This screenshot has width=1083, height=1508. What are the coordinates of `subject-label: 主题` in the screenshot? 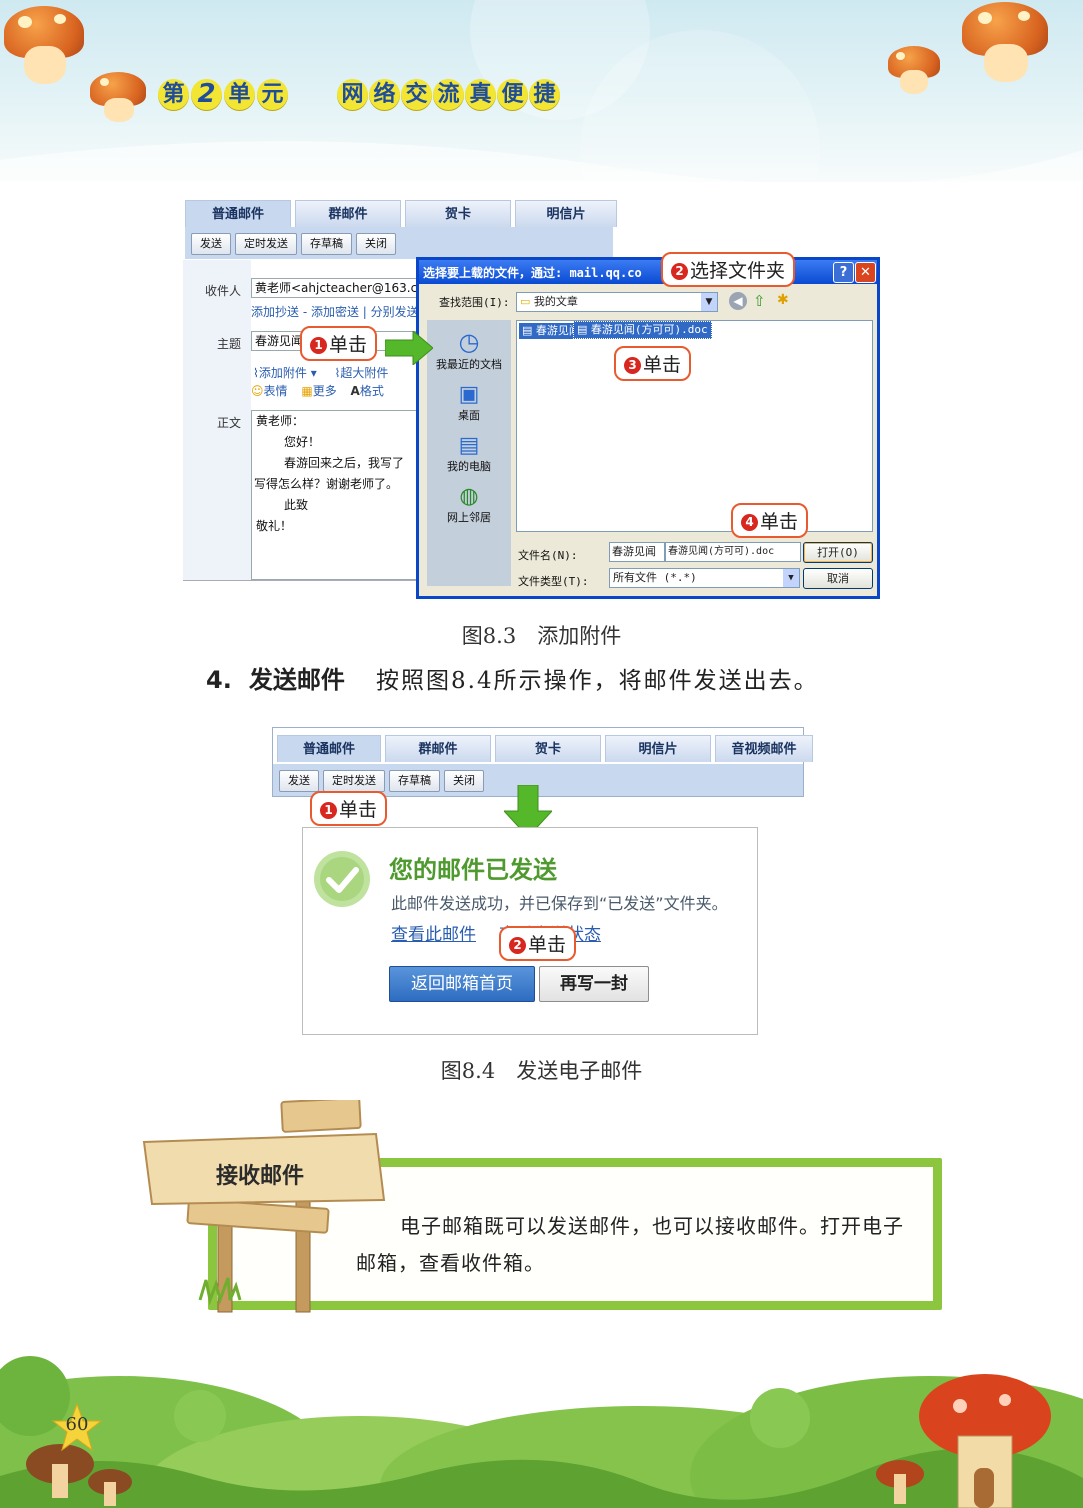 It's located at (229, 344).